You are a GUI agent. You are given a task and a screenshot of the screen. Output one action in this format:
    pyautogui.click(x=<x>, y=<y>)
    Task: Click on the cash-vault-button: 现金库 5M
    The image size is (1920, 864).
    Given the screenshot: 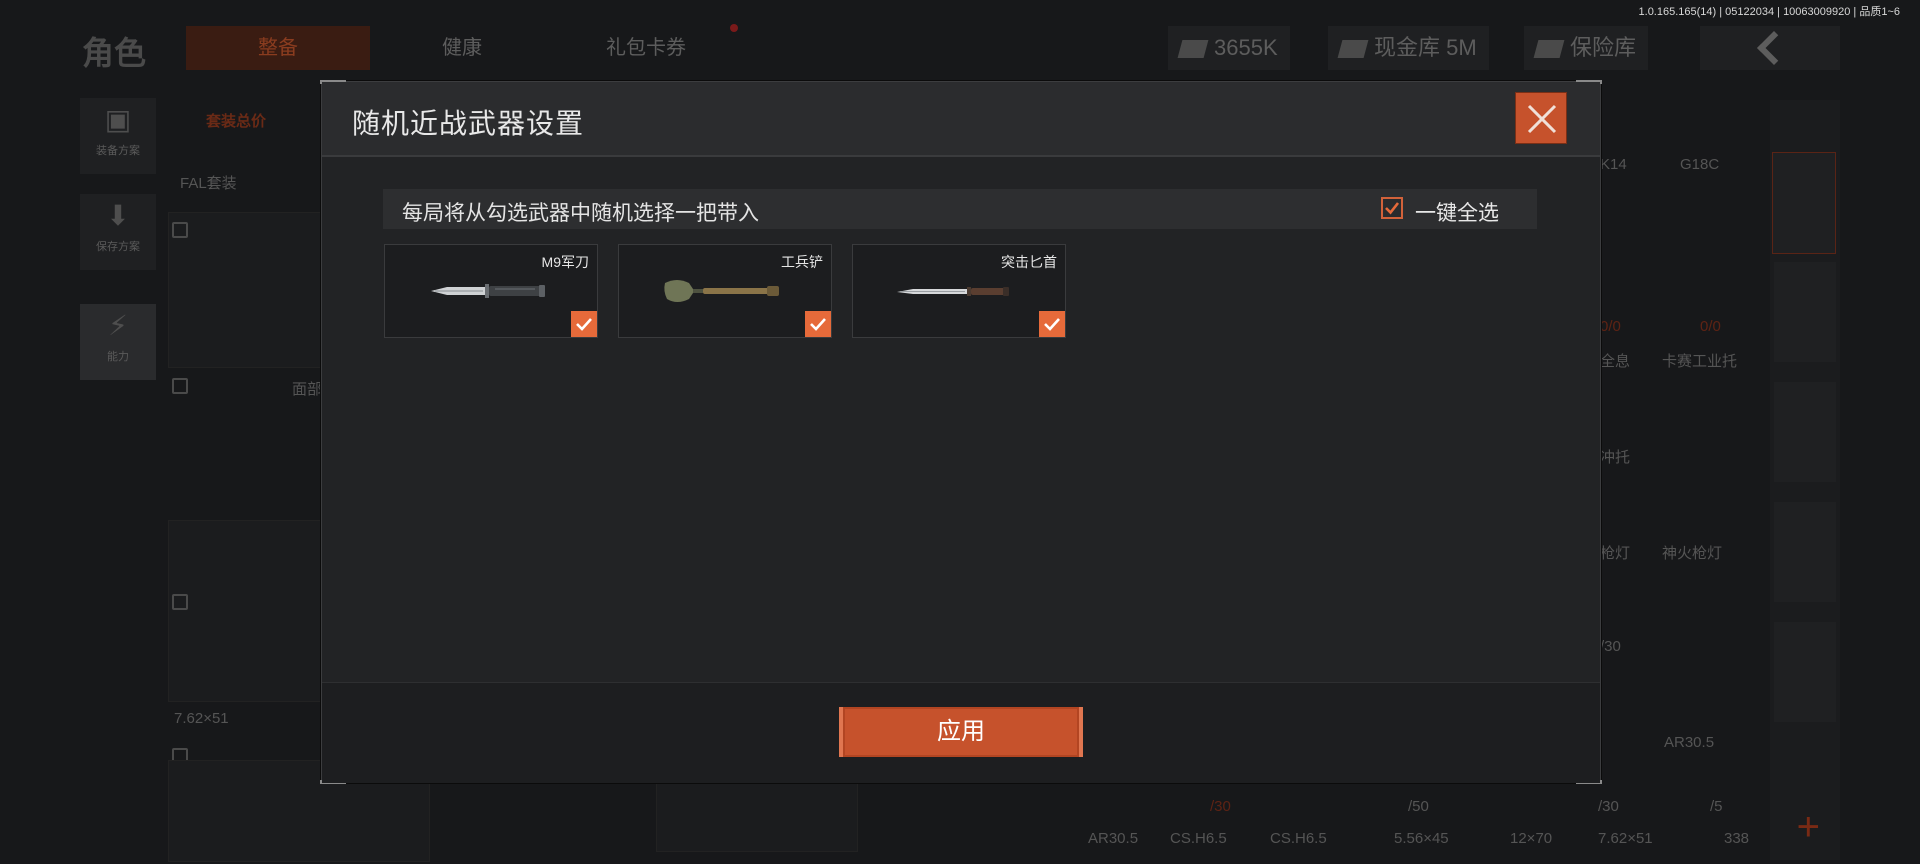 What is the action you would take?
    pyautogui.click(x=1408, y=48)
    